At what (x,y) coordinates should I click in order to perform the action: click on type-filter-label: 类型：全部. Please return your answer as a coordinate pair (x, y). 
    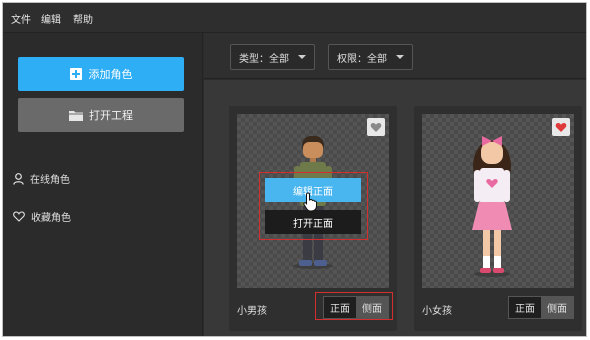
    Looking at the image, I should click on (264, 59).